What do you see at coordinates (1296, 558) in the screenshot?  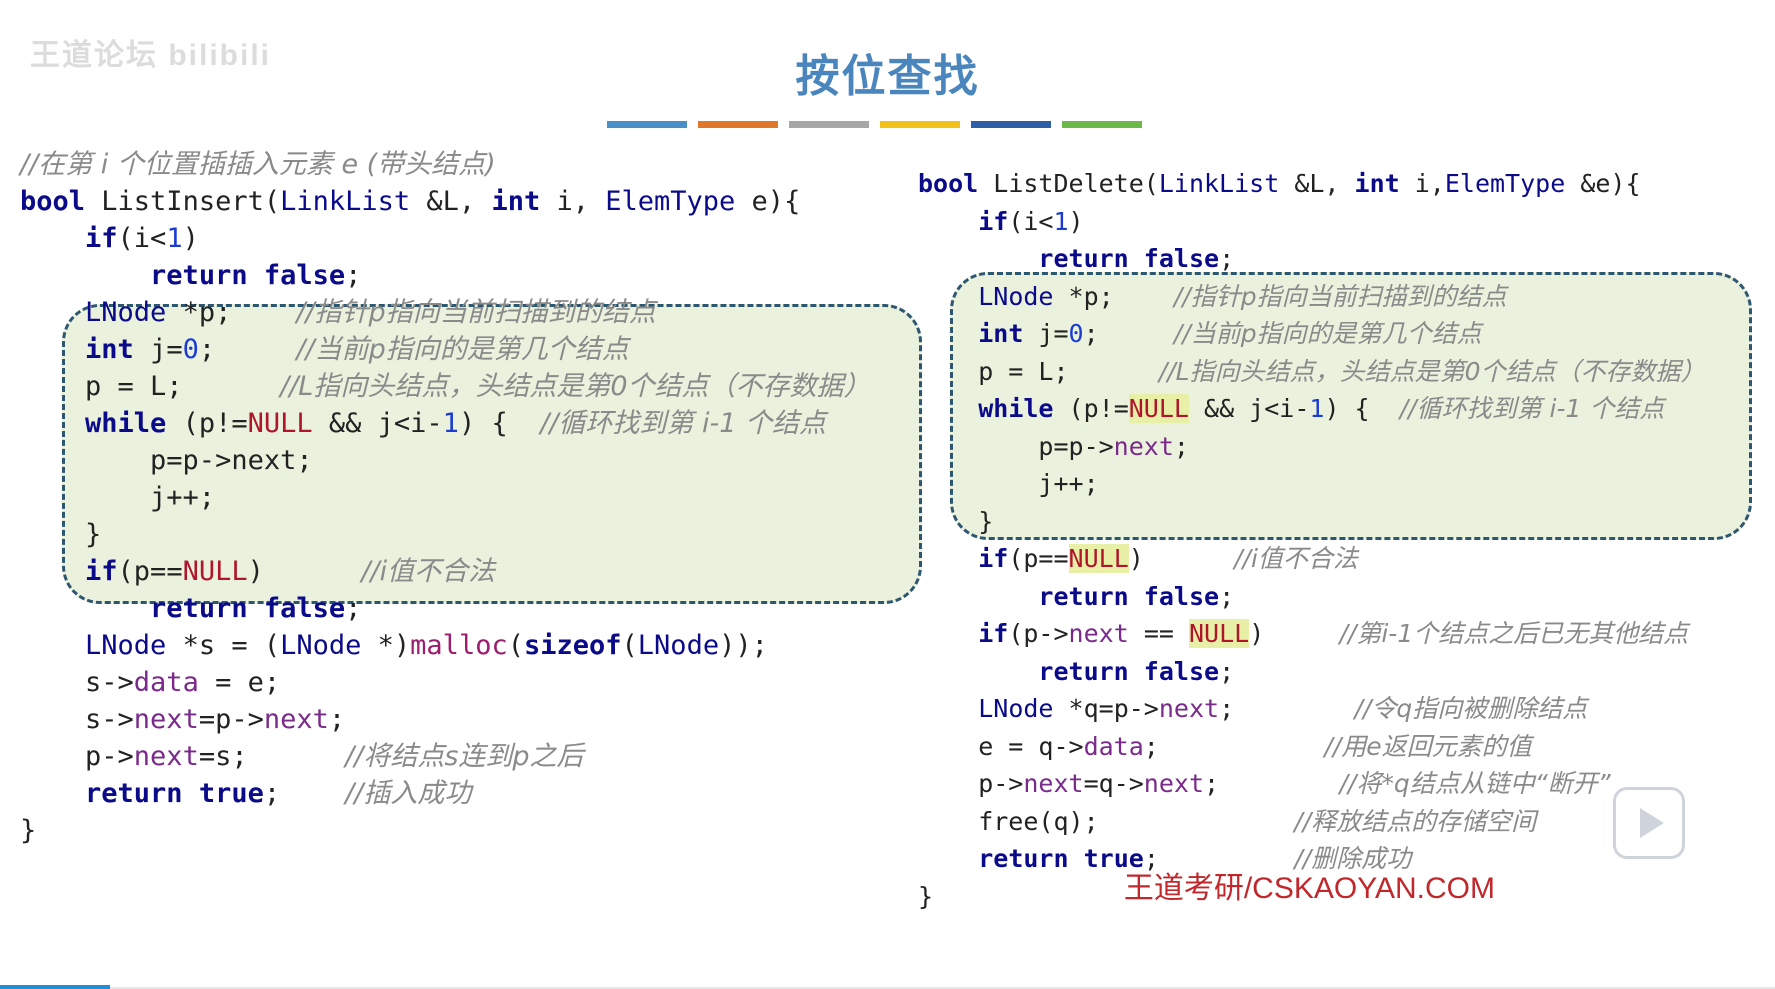 I see `code-token: //i值不合法` at bounding box center [1296, 558].